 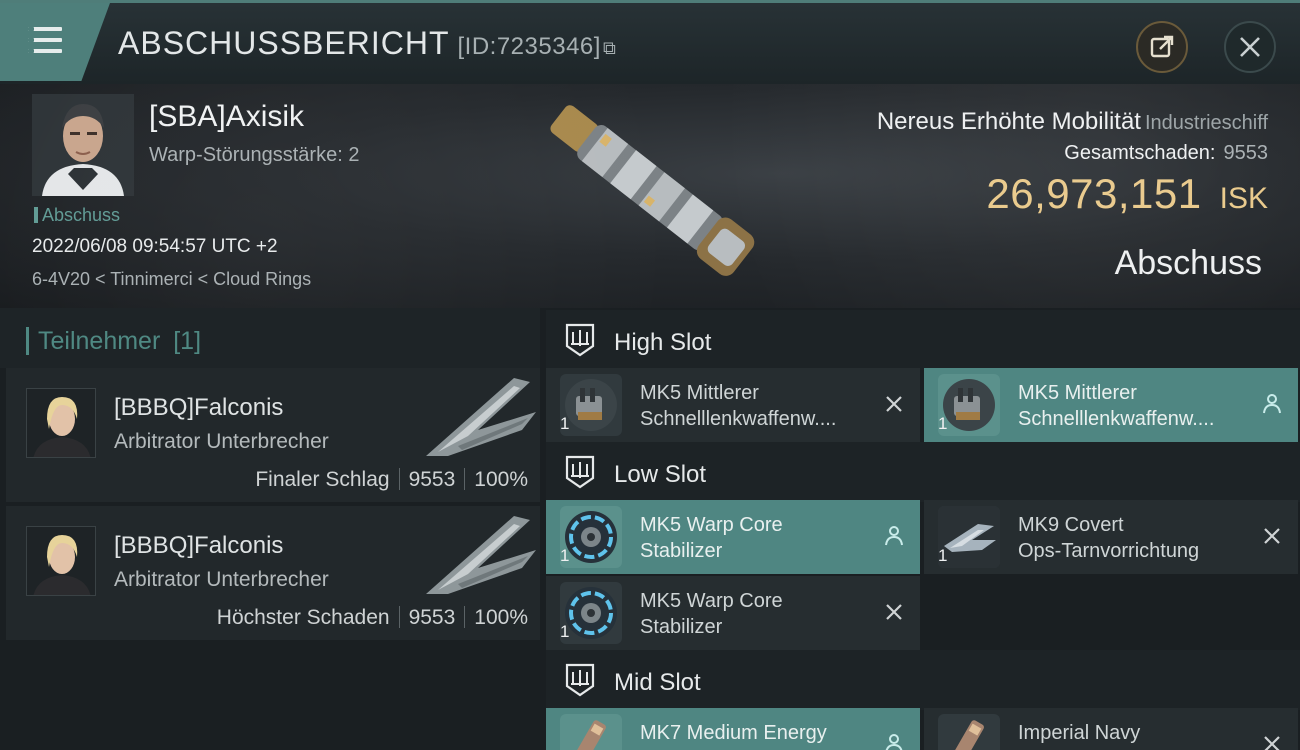 I want to click on module-item: 1 Imperial Navy, so click(x=1111, y=729).